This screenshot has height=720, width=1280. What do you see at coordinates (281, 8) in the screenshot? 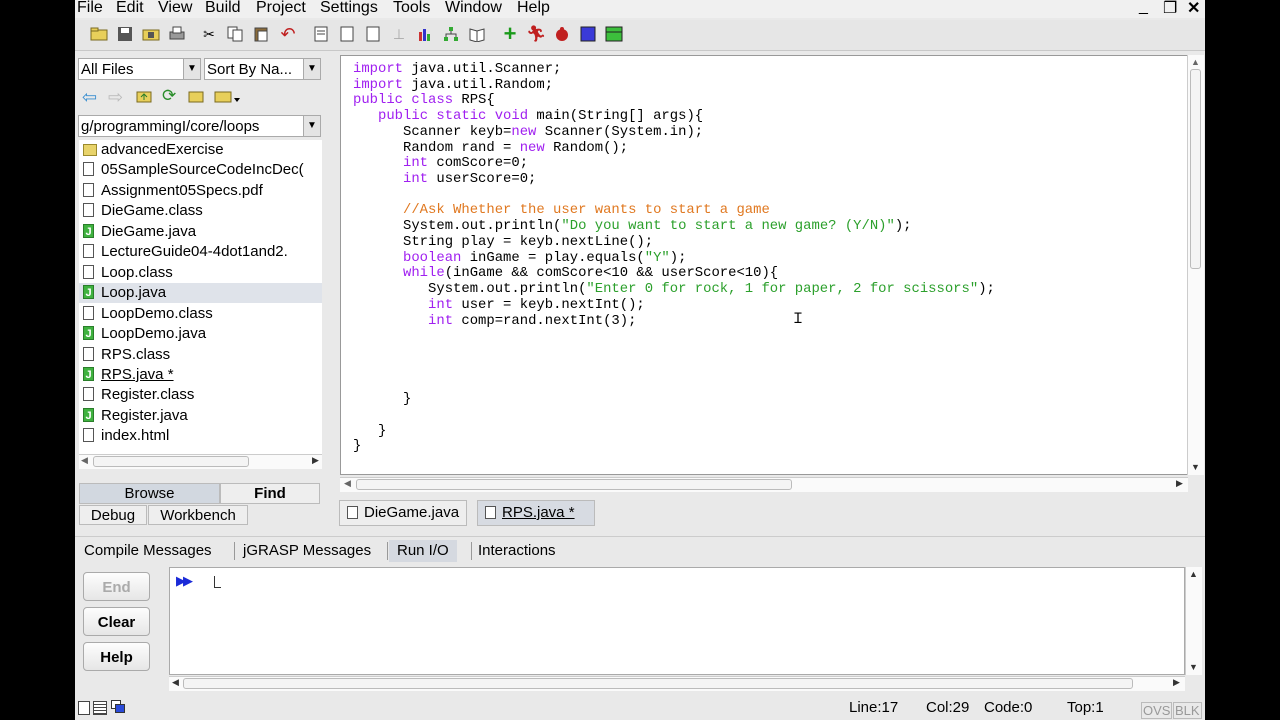
I see `menu-project: Project` at bounding box center [281, 8].